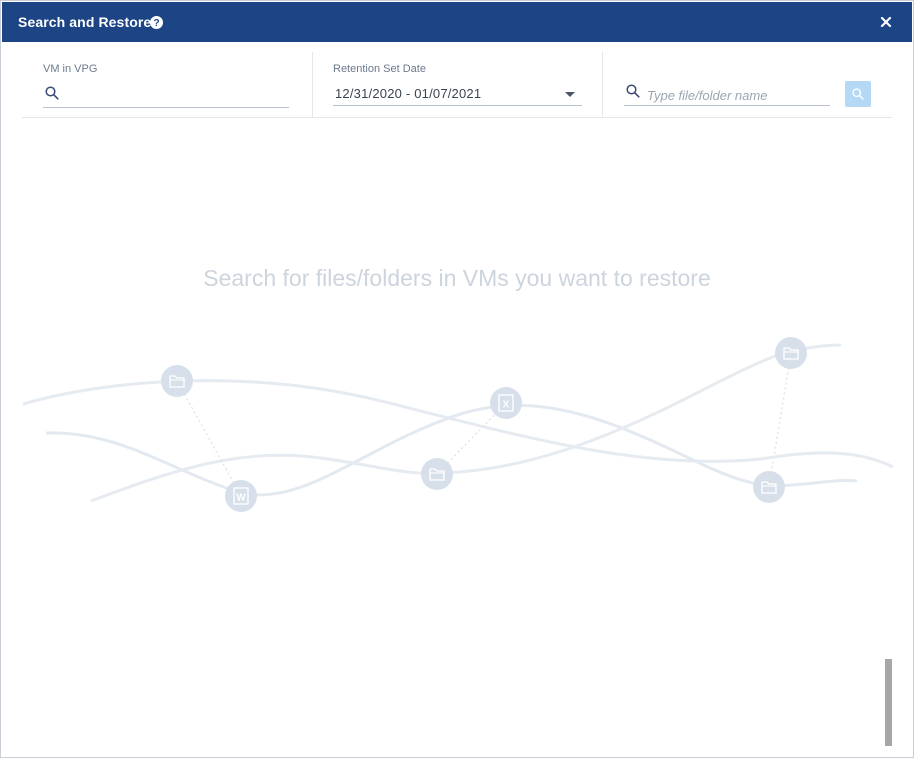 This screenshot has height=758, width=914. I want to click on file-search-input, so click(737, 95).